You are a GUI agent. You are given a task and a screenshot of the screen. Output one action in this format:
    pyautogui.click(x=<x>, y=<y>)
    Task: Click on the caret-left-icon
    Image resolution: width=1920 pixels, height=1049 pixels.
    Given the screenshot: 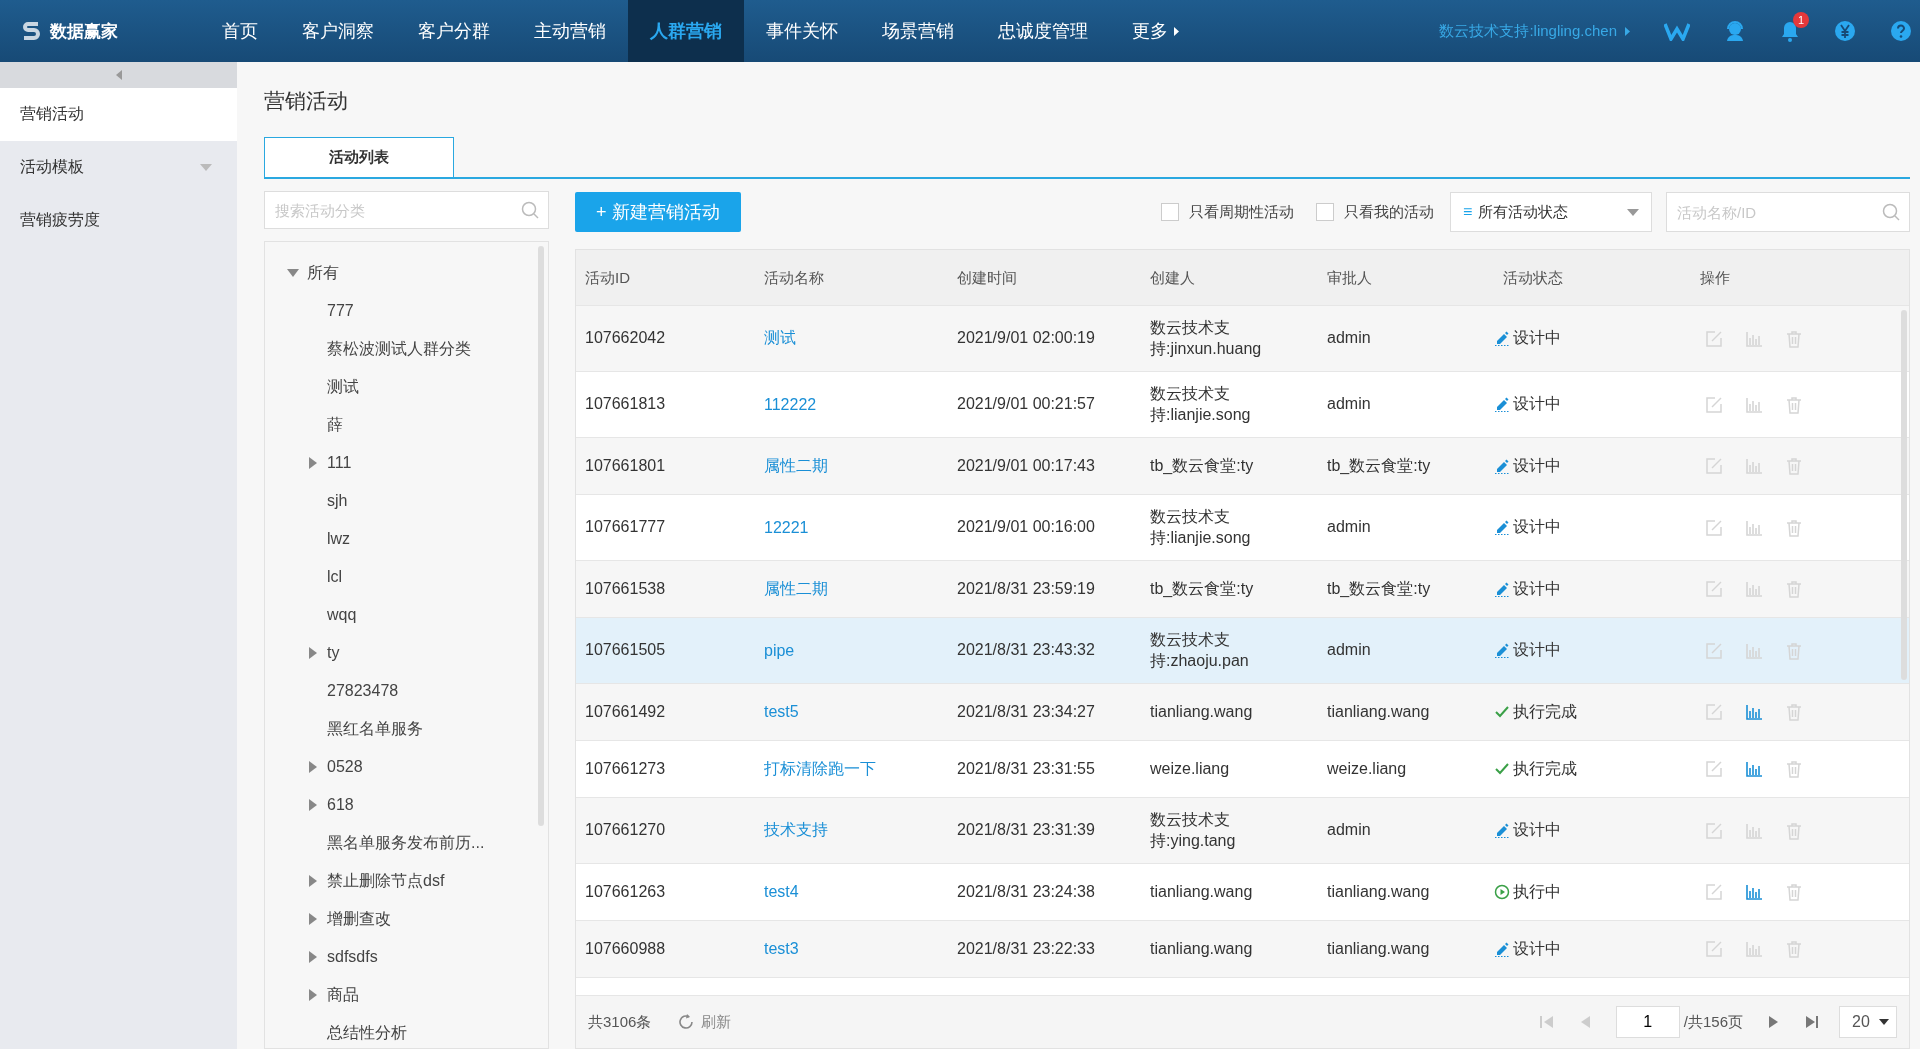 What is the action you would take?
    pyautogui.click(x=118, y=75)
    